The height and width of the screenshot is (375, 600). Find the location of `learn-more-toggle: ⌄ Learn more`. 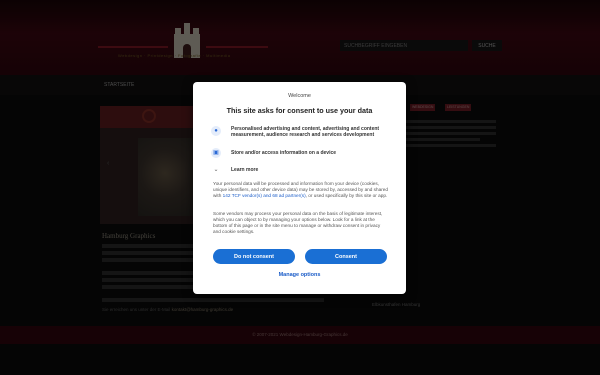

learn-more-toggle: ⌄ Learn more is located at coordinates (301, 170).